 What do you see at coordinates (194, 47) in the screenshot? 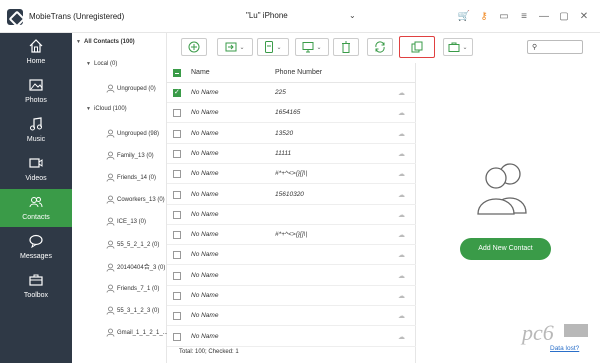
I see `add-contact-button` at bounding box center [194, 47].